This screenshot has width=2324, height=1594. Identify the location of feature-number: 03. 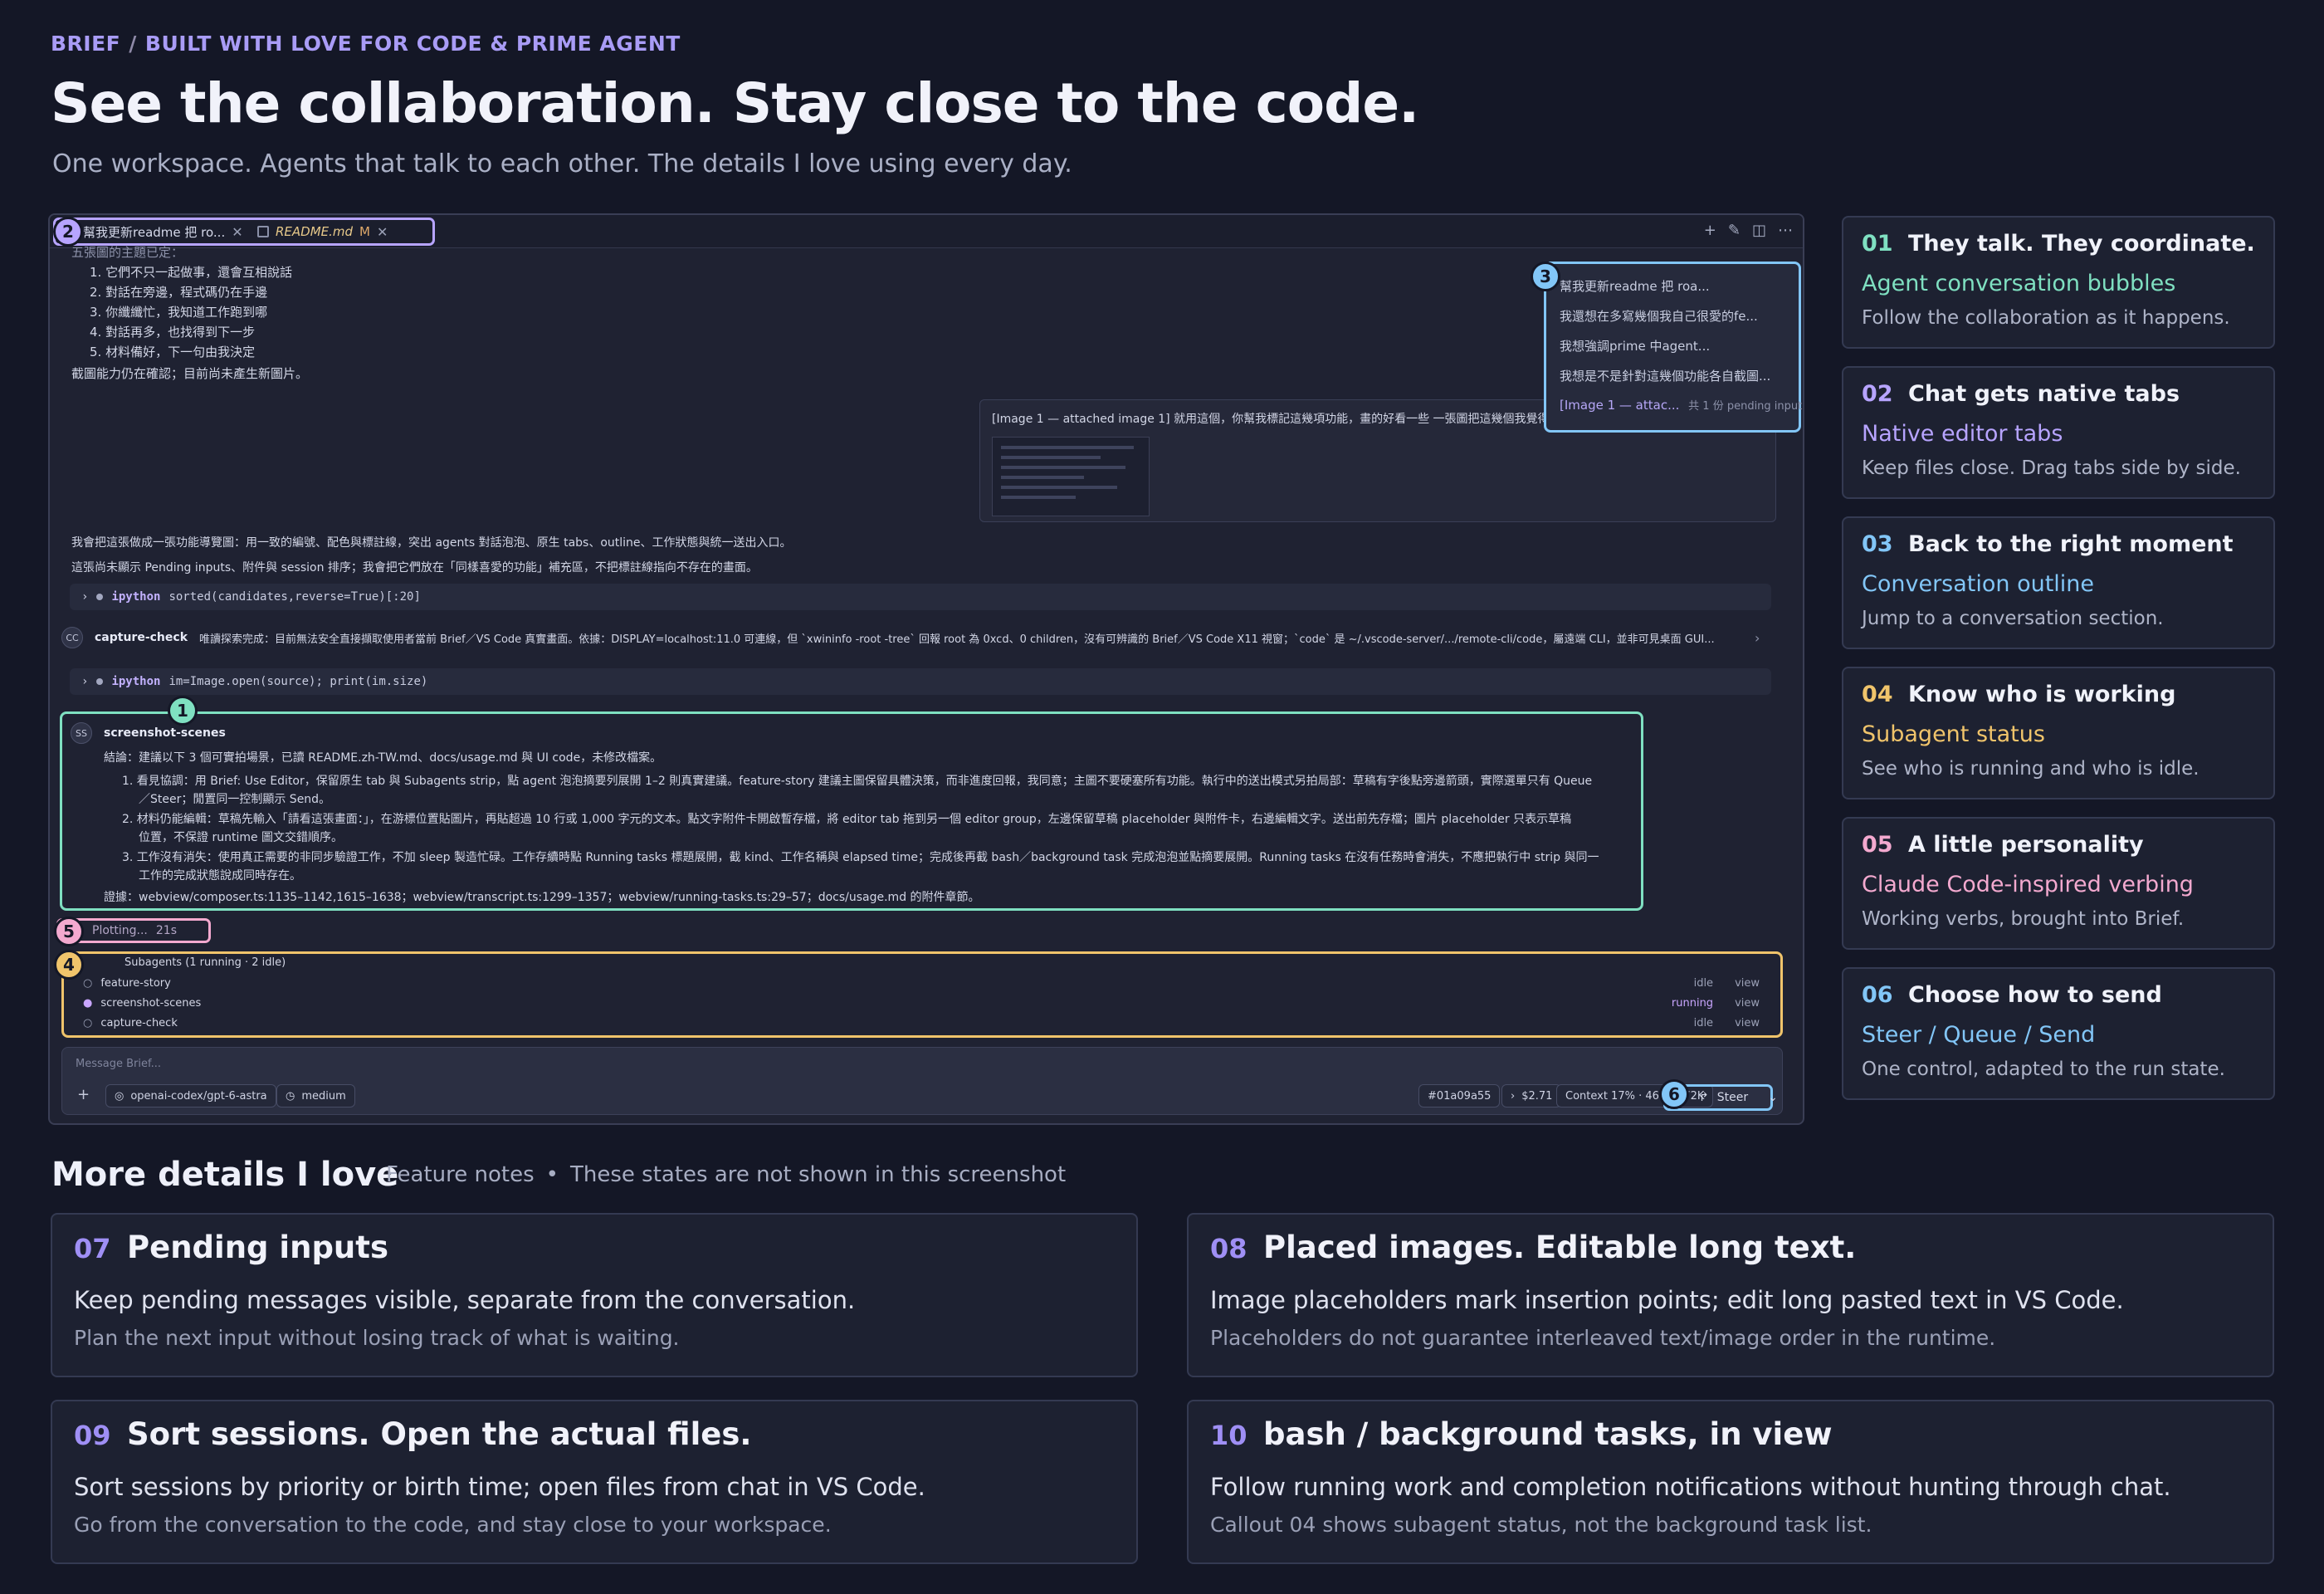
(1877, 544).